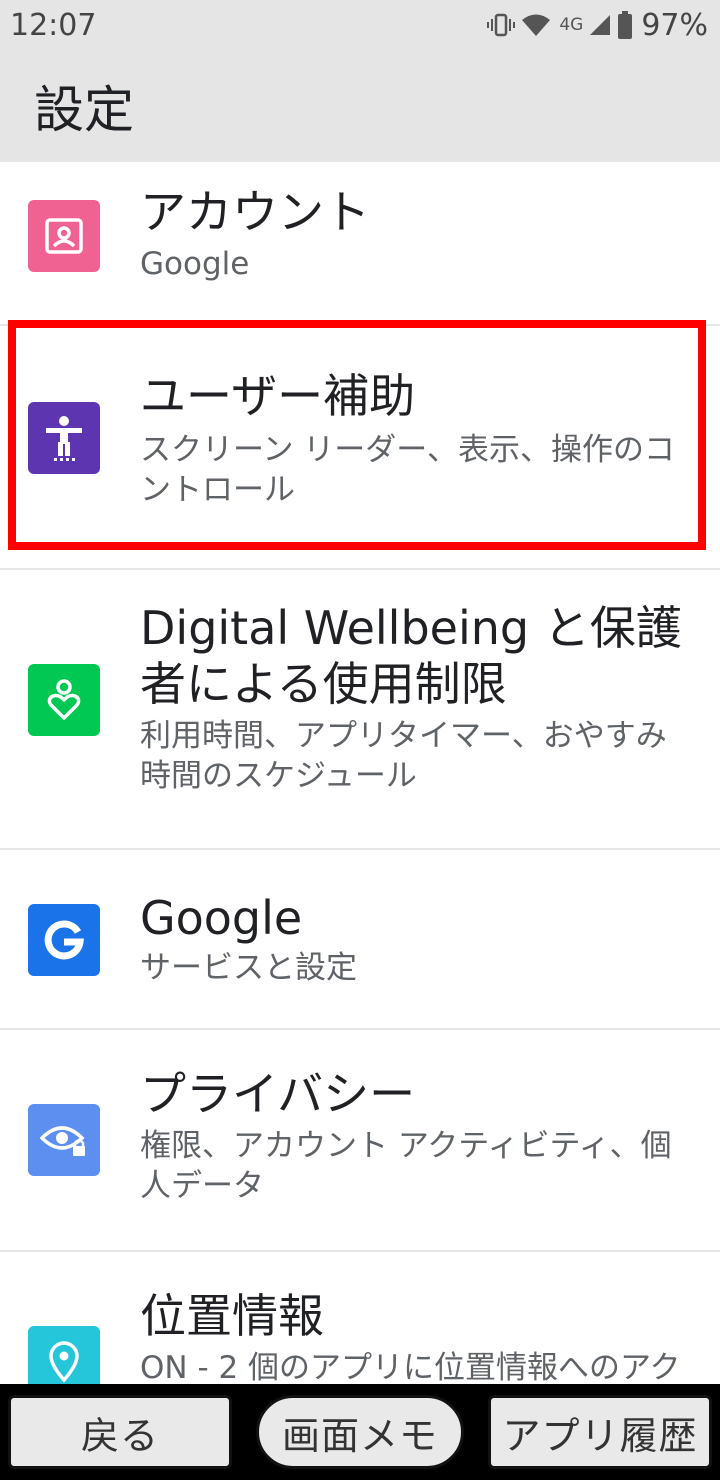 This screenshot has height=1480, width=720. What do you see at coordinates (674, 25) in the screenshot?
I see `battery-percent: 97%` at bounding box center [674, 25].